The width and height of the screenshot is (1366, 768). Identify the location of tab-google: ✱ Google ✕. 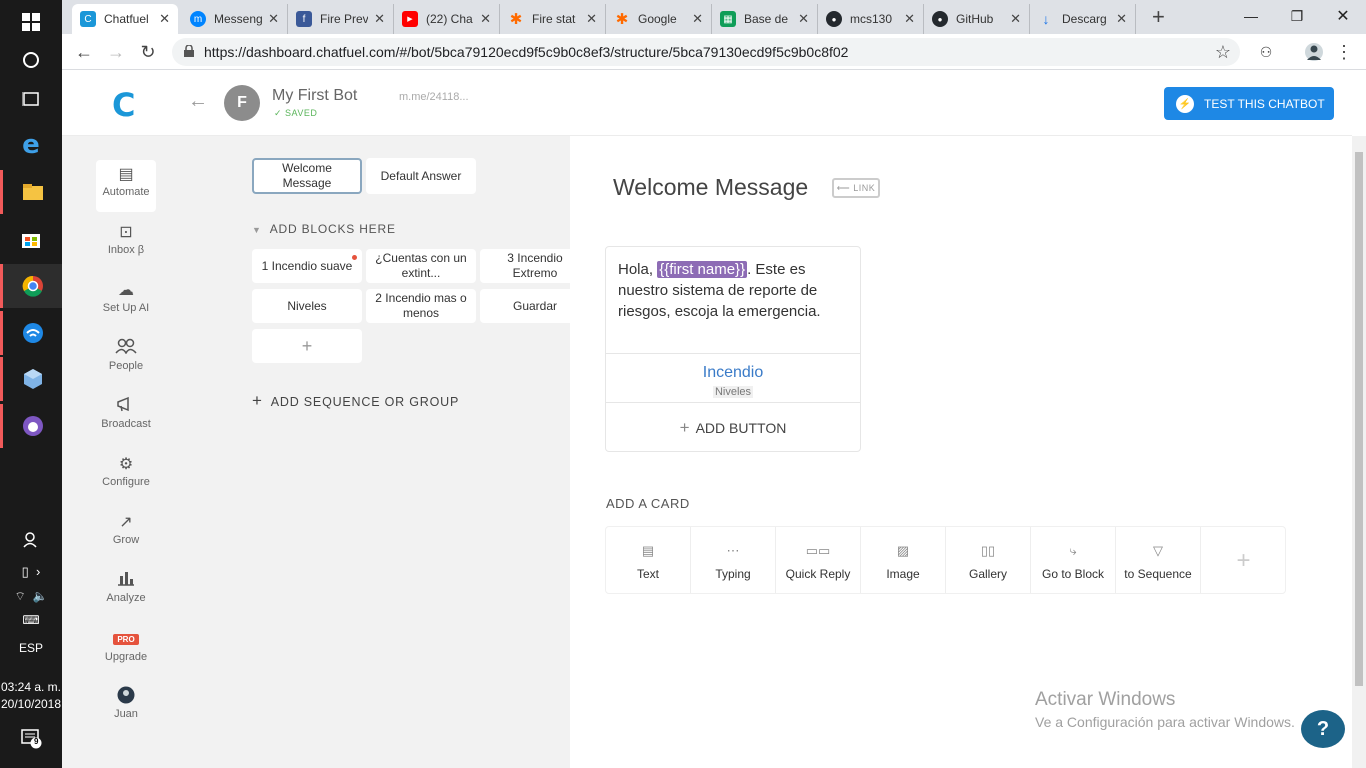
(659, 19).